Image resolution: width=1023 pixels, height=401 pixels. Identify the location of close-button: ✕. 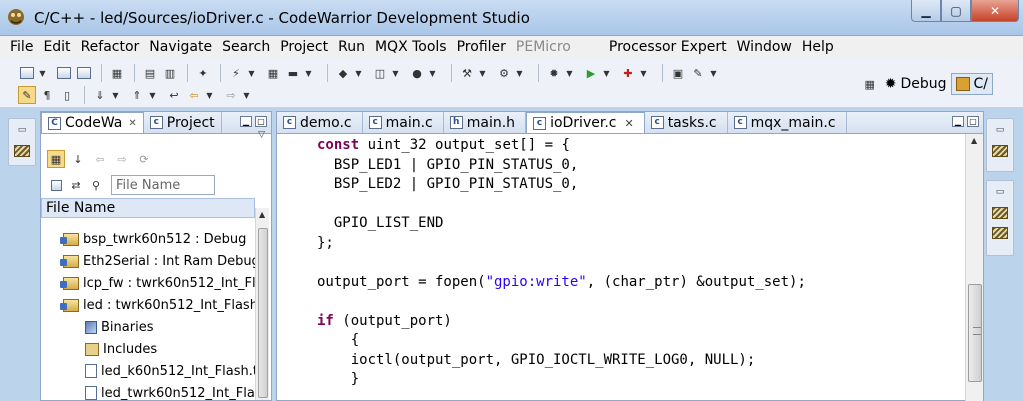
(995, 11).